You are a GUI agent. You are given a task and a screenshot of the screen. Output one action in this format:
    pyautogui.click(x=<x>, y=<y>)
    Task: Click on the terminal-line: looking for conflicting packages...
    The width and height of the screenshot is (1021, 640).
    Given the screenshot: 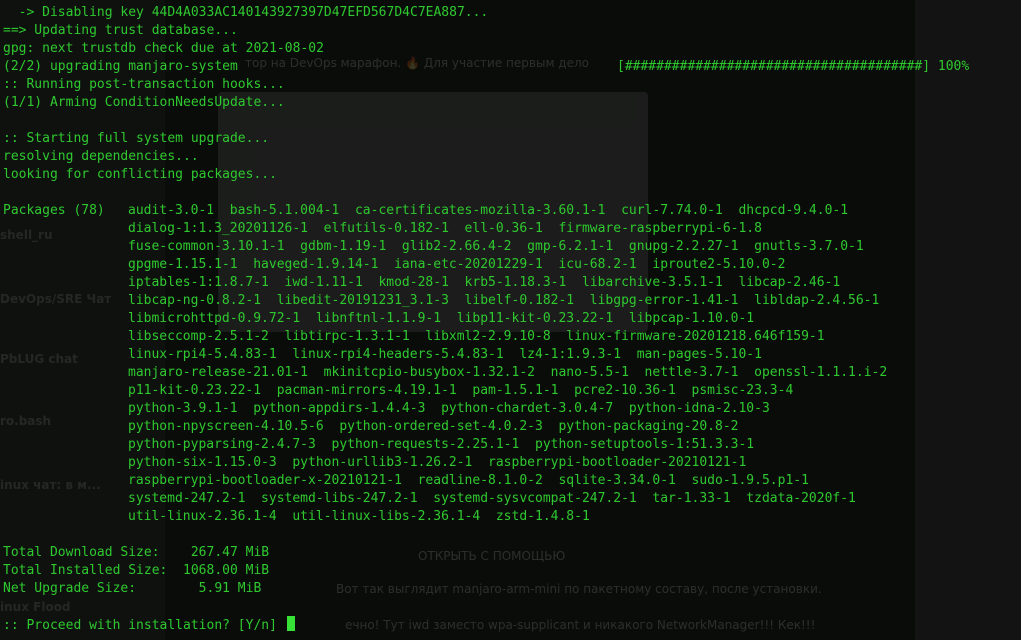 What is the action you would take?
    pyautogui.click(x=140, y=174)
    